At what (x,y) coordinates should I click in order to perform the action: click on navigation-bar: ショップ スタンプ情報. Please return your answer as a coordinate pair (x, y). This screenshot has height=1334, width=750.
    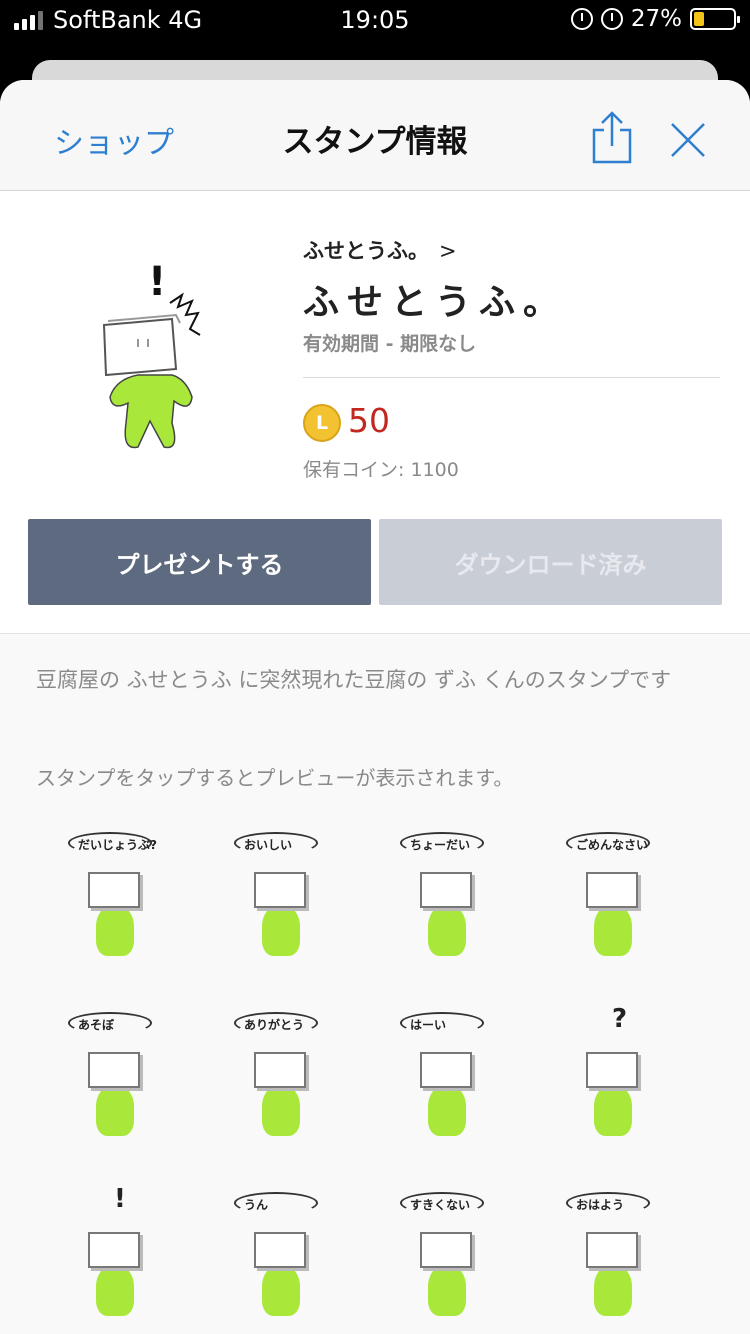
    Looking at the image, I should click on (375, 135).